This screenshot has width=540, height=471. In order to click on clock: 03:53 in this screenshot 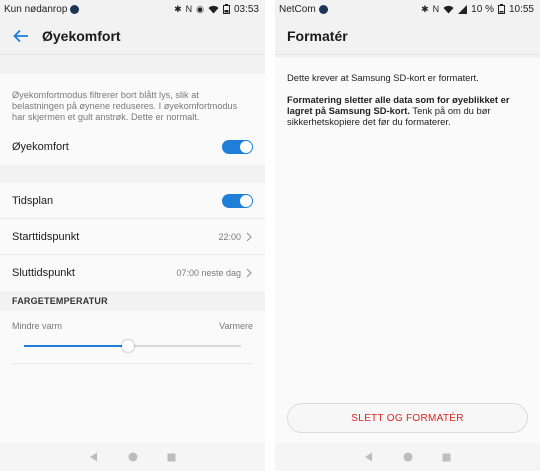, I will do `click(246, 9)`.